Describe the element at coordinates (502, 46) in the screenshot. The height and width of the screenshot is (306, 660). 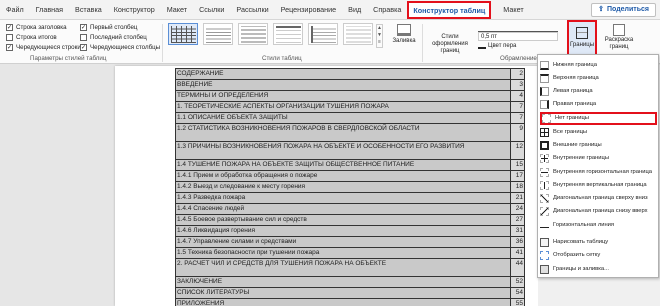
I see `pen-color-label: Цвет пера` at that location.